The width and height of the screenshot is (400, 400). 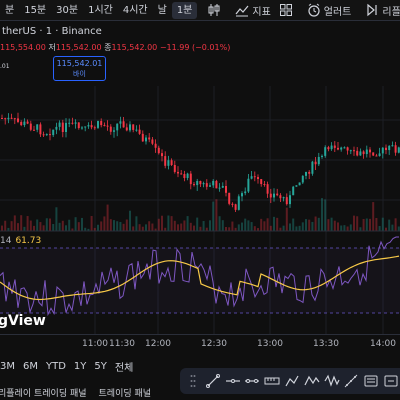 I want to click on tab-trading-panel: 트레이딩 패널, so click(x=125, y=392).